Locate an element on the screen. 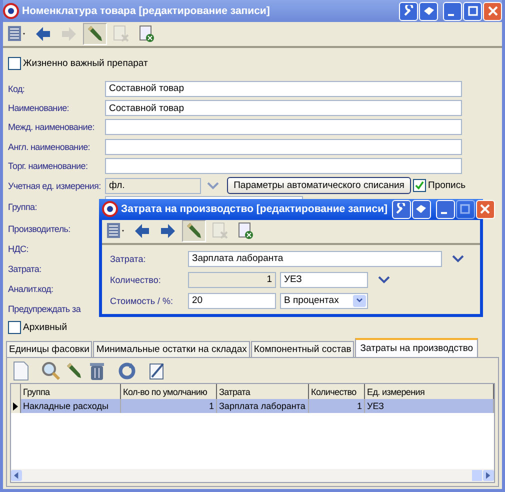 This screenshot has width=505, height=492. refresh-icon is located at coordinates (127, 371).